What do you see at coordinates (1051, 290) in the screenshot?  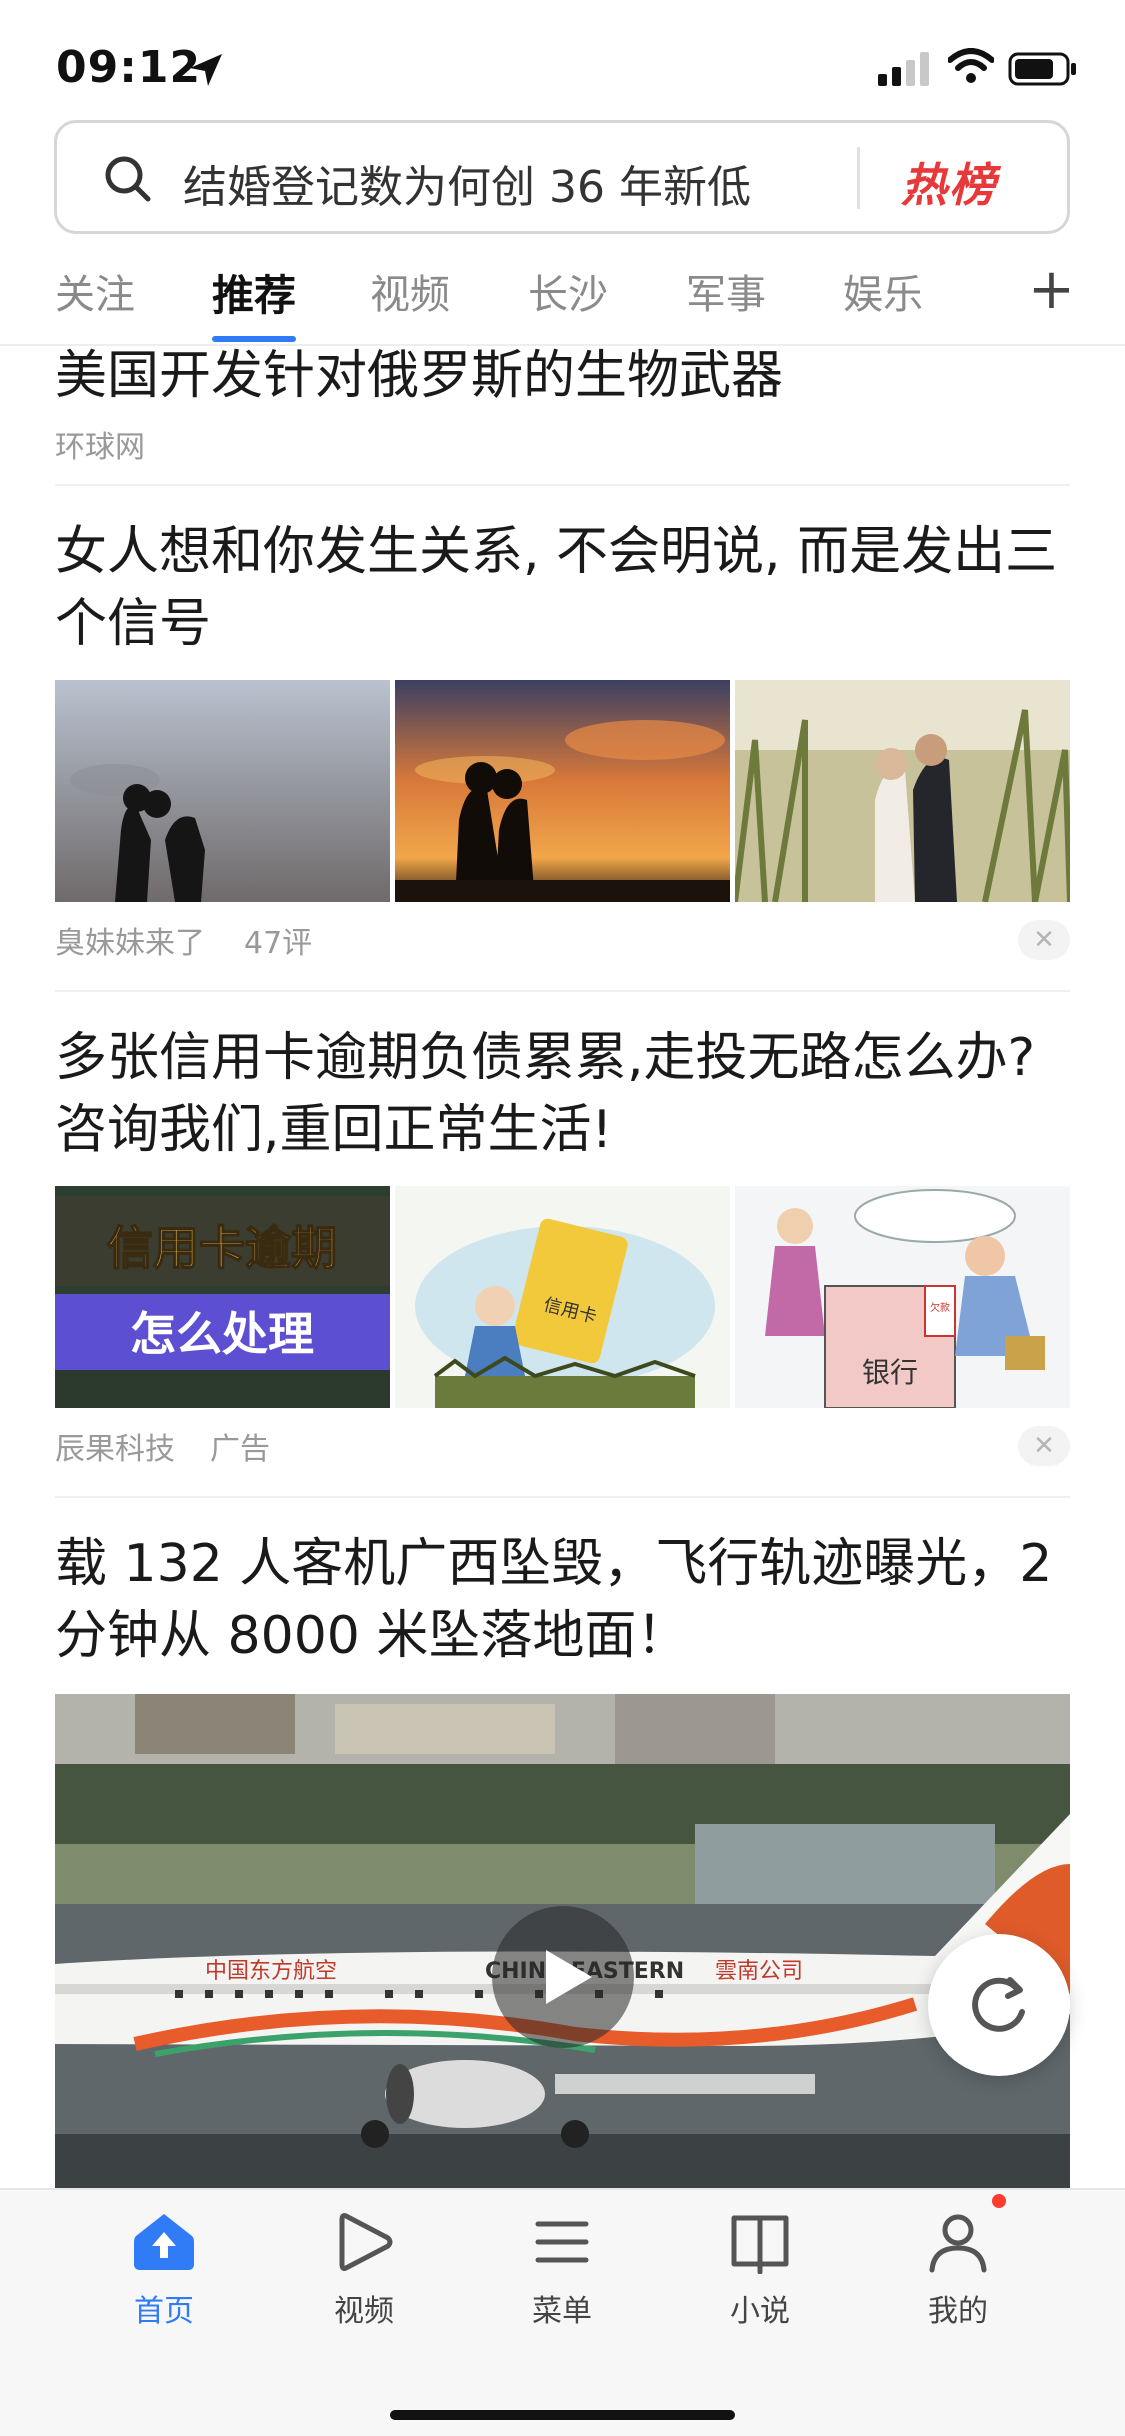 I see `add-channel-icon: +` at bounding box center [1051, 290].